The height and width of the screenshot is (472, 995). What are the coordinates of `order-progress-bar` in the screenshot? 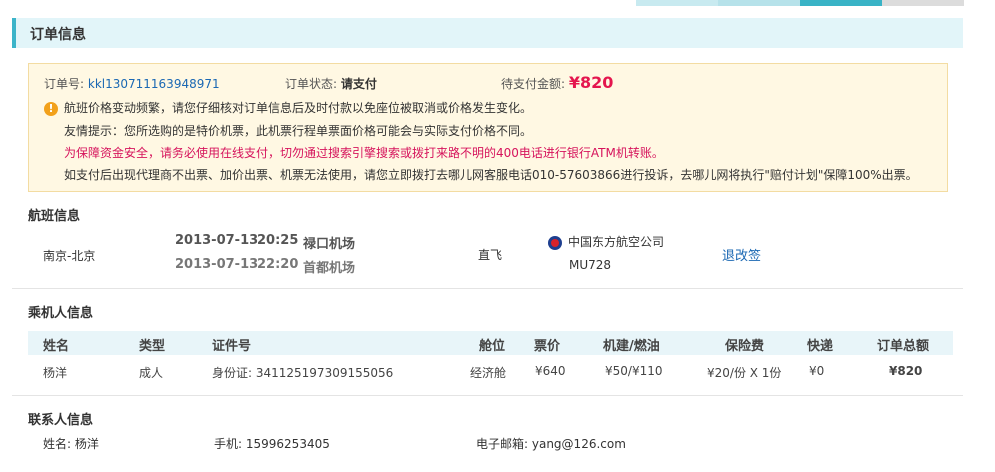 It's located at (800, 3).